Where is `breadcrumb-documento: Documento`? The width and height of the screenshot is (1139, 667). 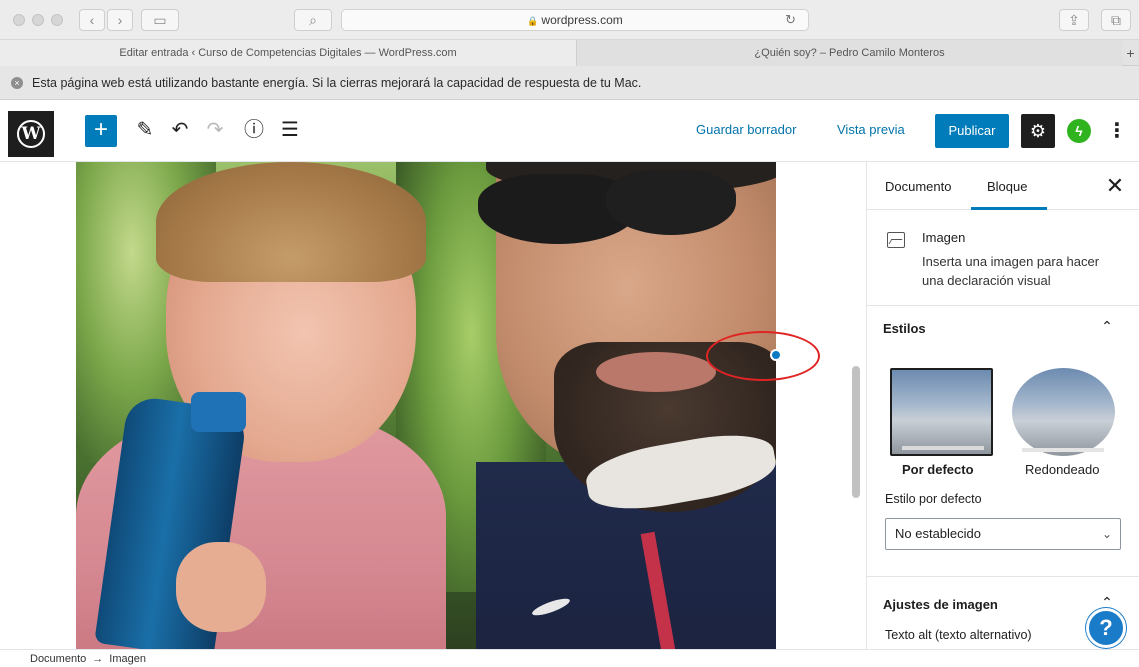
breadcrumb-documento: Documento is located at coordinates (58, 659).